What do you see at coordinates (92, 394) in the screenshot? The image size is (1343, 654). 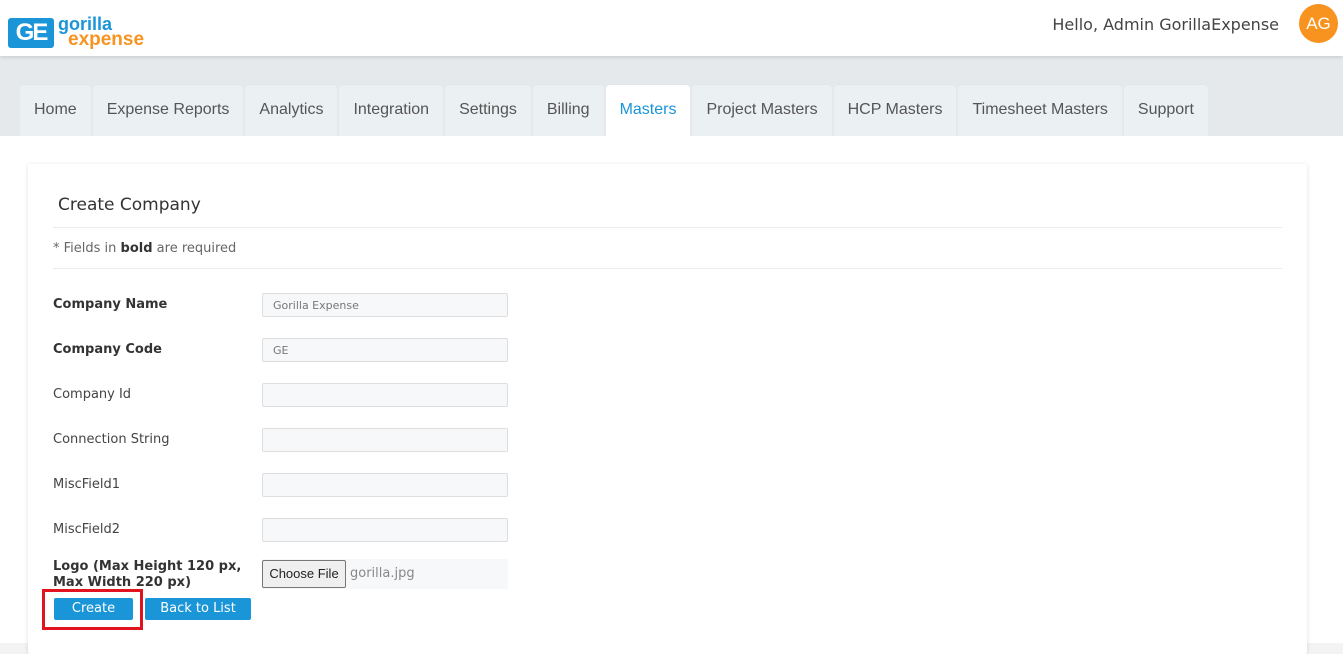 I see `company-id-label: Company Id` at bounding box center [92, 394].